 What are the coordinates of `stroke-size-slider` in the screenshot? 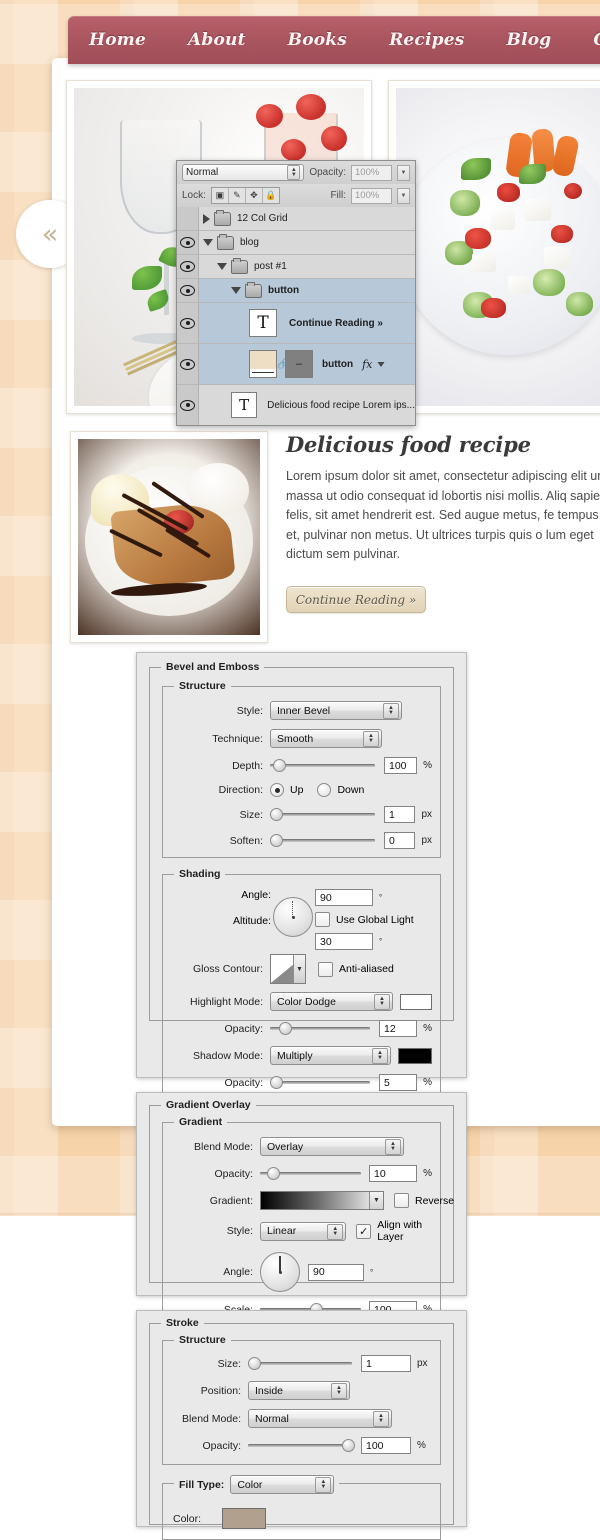 It's located at (300, 1363).